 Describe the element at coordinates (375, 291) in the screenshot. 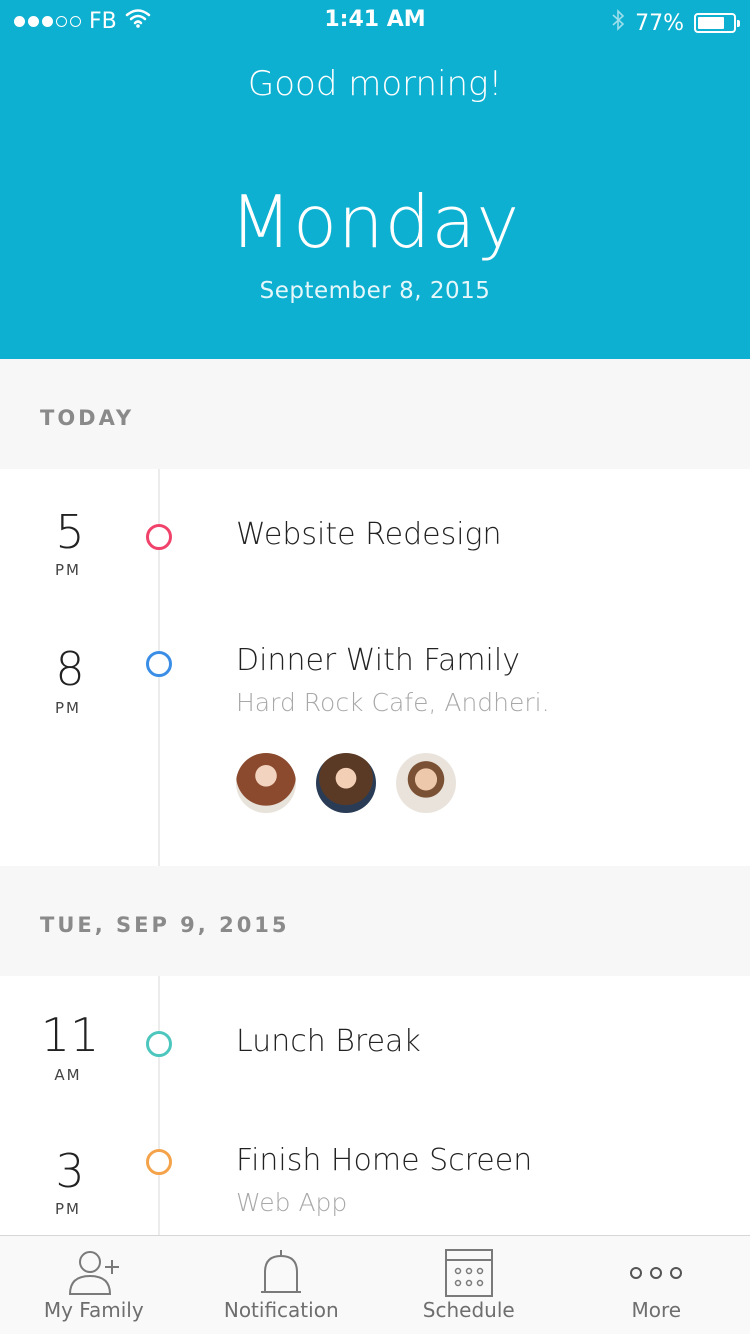

I see `date-subtitle: September 8, 2015` at that location.